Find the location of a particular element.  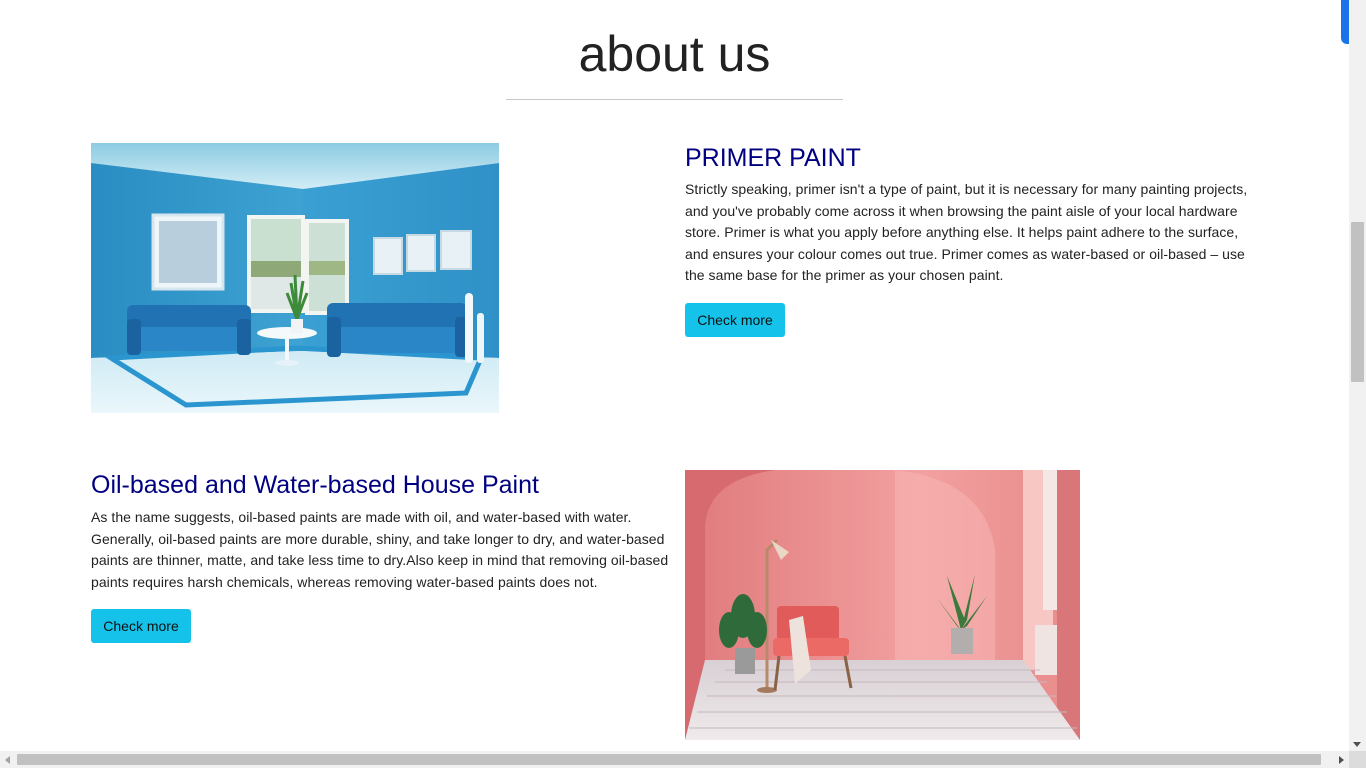

scroll-right-arrow-icon is located at coordinates (1341, 760).